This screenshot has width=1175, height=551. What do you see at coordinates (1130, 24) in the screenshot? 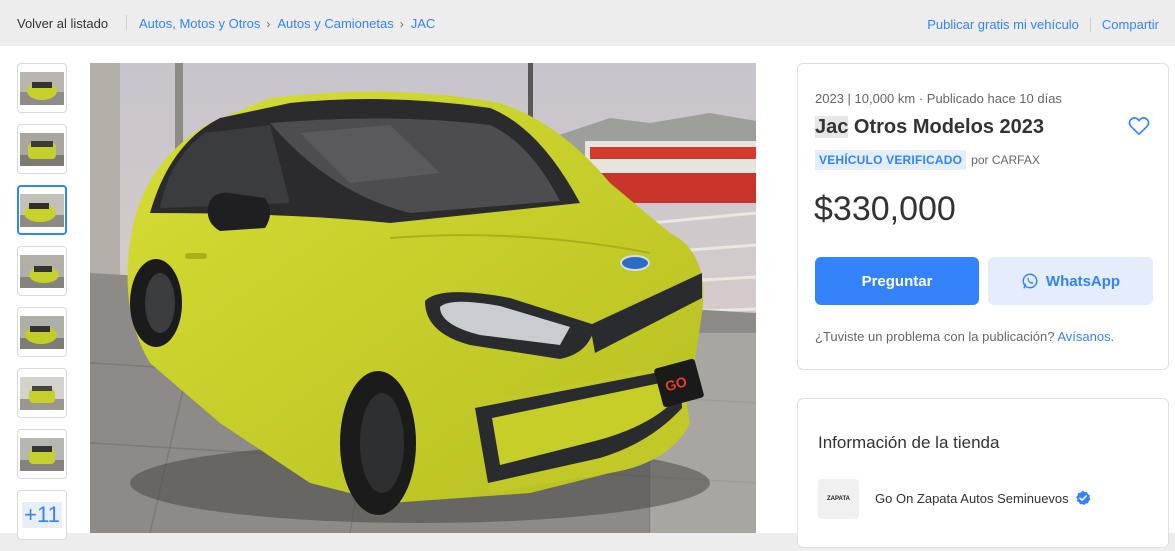
I see `share-link: Compartir` at bounding box center [1130, 24].